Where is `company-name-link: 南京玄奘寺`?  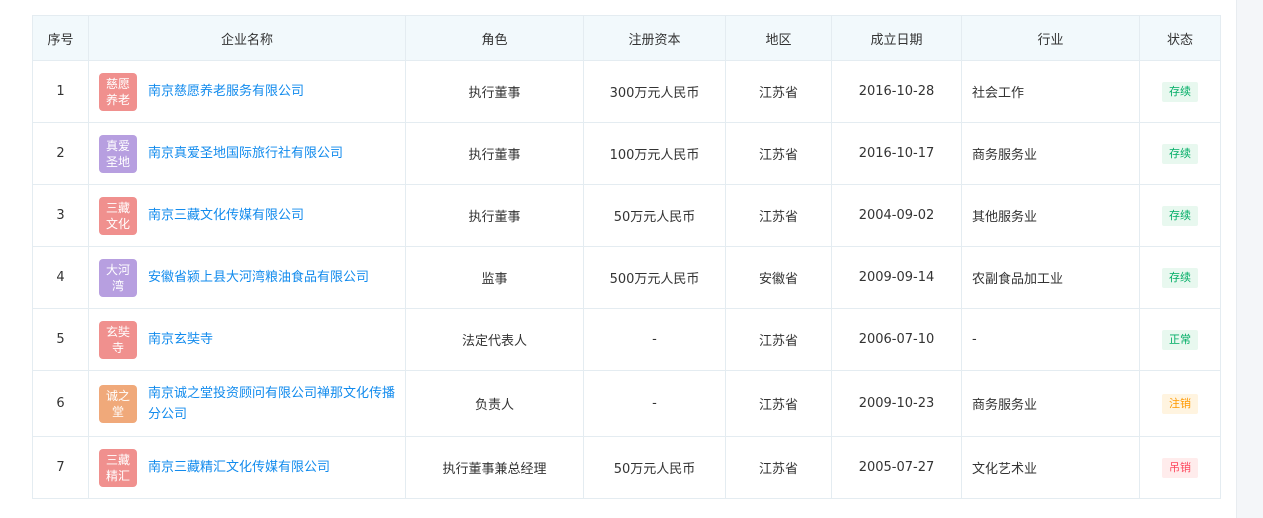 company-name-link: 南京玄奘寺 is located at coordinates (185, 339).